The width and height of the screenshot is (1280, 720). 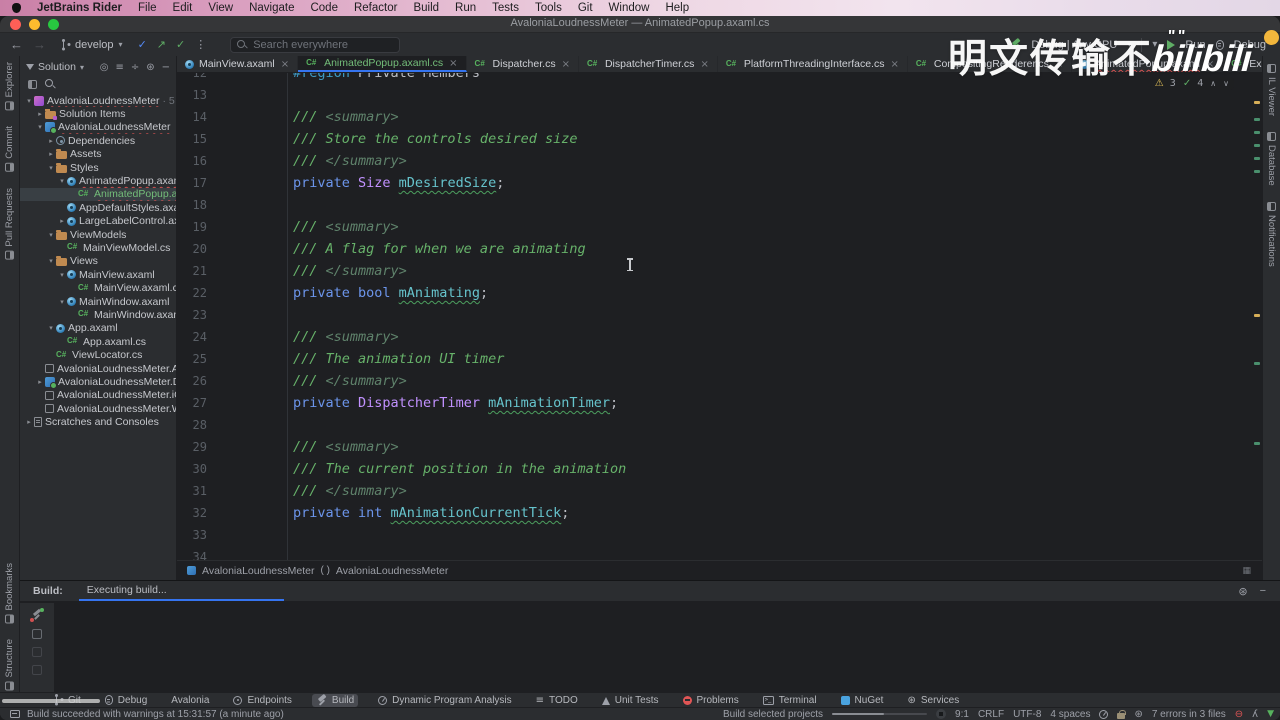 What do you see at coordinates (98, 301) in the screenshot?
I see `tree-item-mainwindow-axaml: ▾ MainWindow.axaml` at bounding box center [98, 301].